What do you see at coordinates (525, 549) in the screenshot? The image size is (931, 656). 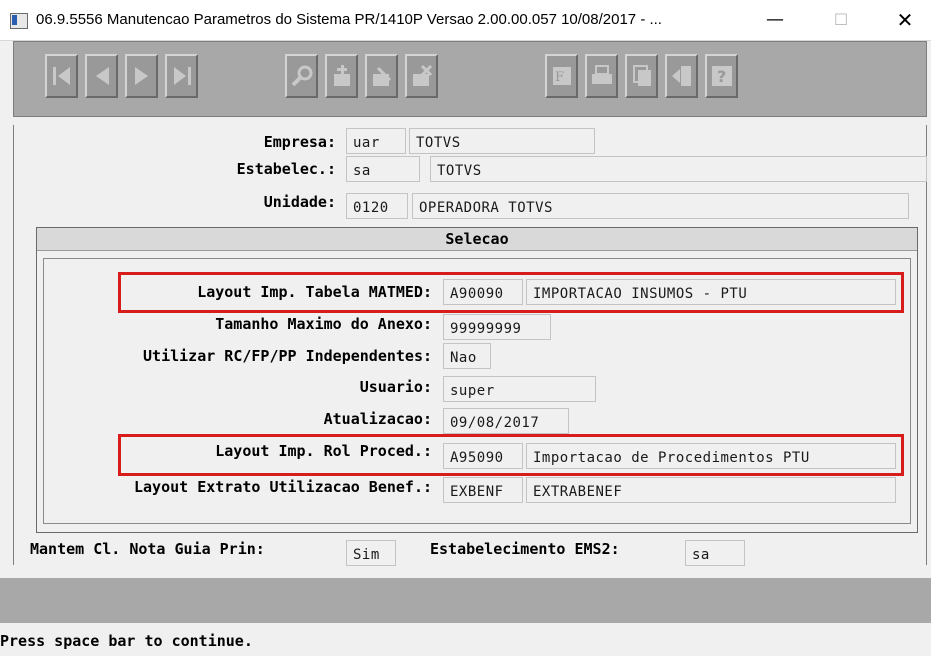 I see `estab-ems2-label: Estabelecimento EMS2:` at bounding box center [525, 549].